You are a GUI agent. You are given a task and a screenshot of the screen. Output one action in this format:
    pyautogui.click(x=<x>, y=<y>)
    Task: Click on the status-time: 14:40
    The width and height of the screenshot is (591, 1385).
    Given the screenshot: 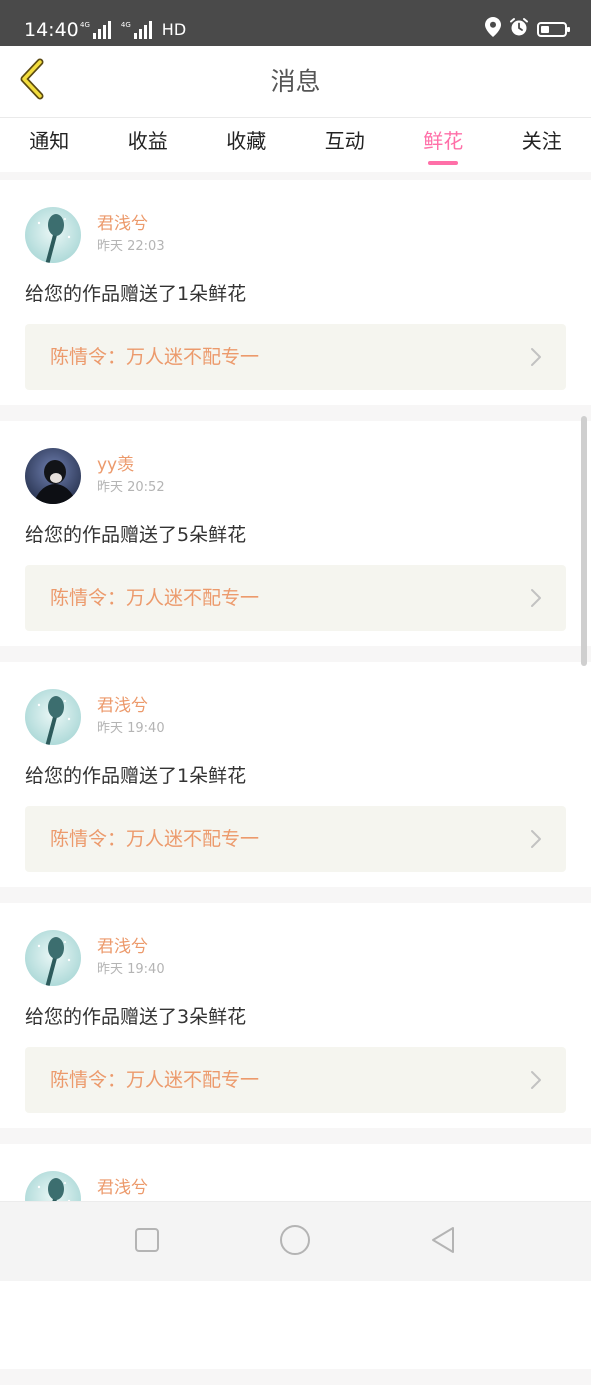 What is the action you would take?
    pyautogui.click(x=51, y=30)
    